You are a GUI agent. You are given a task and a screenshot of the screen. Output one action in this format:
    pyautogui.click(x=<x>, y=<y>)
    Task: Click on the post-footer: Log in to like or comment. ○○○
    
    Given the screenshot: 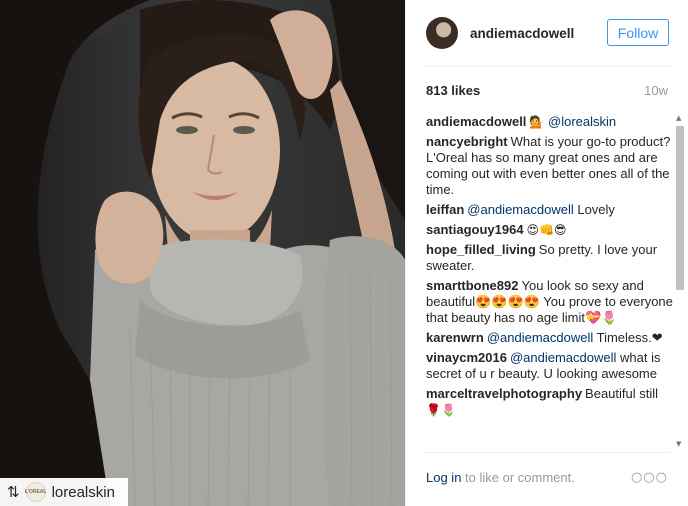 What is the action you would take?
    pyautogui.click(x=547, y=477)
    